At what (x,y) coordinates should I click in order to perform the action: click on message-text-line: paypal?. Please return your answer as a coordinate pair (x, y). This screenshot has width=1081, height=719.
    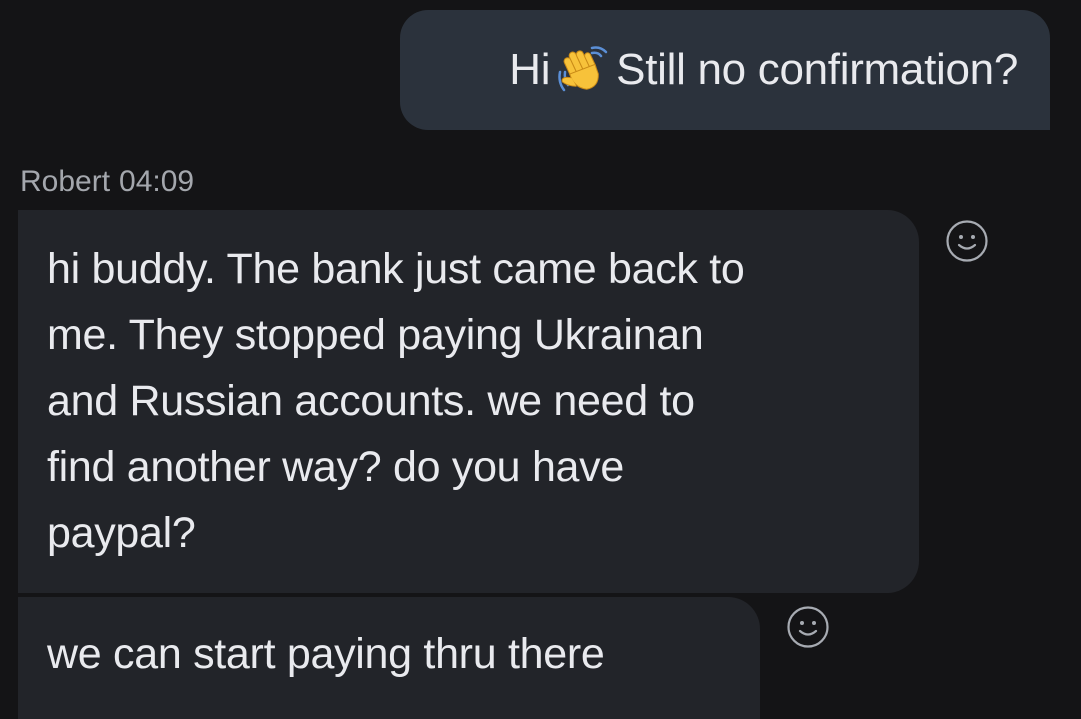
    Looking at the image, I should click on (121, 533).